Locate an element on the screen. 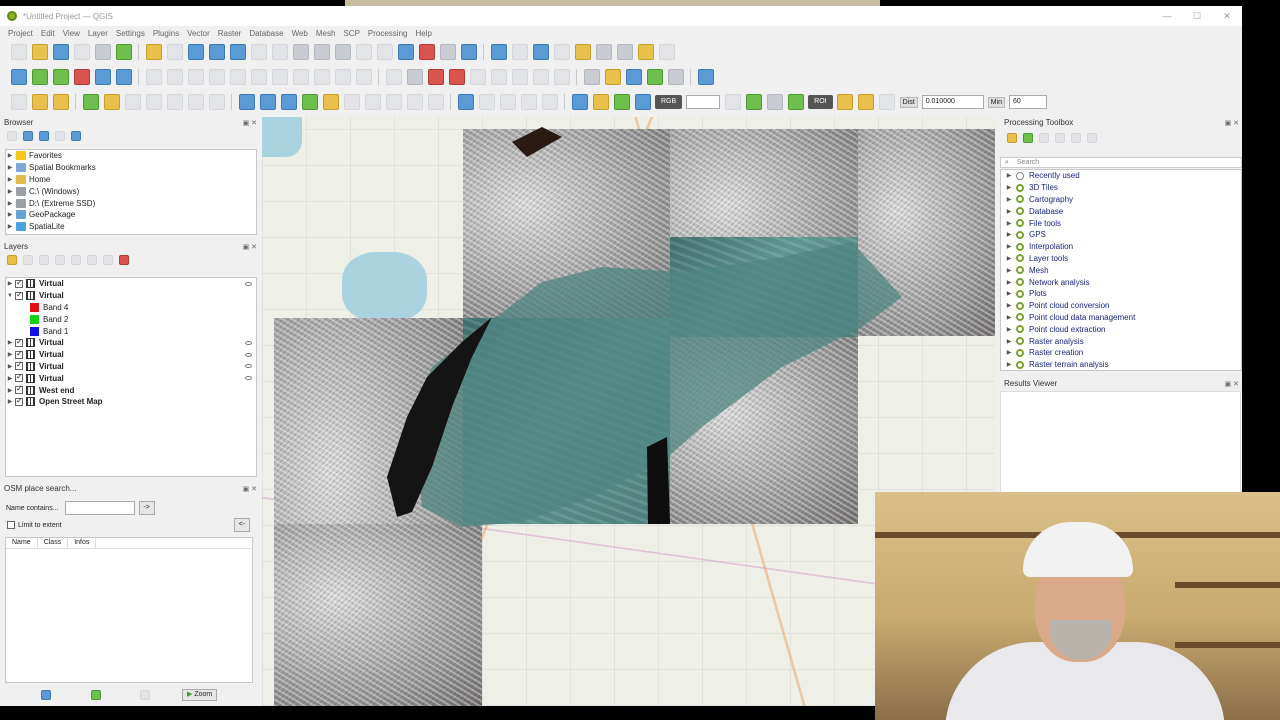 Image resolution: width=1280 pixels, height=720 pixels. zoom-last-icon is located at coordinates (321, 52).